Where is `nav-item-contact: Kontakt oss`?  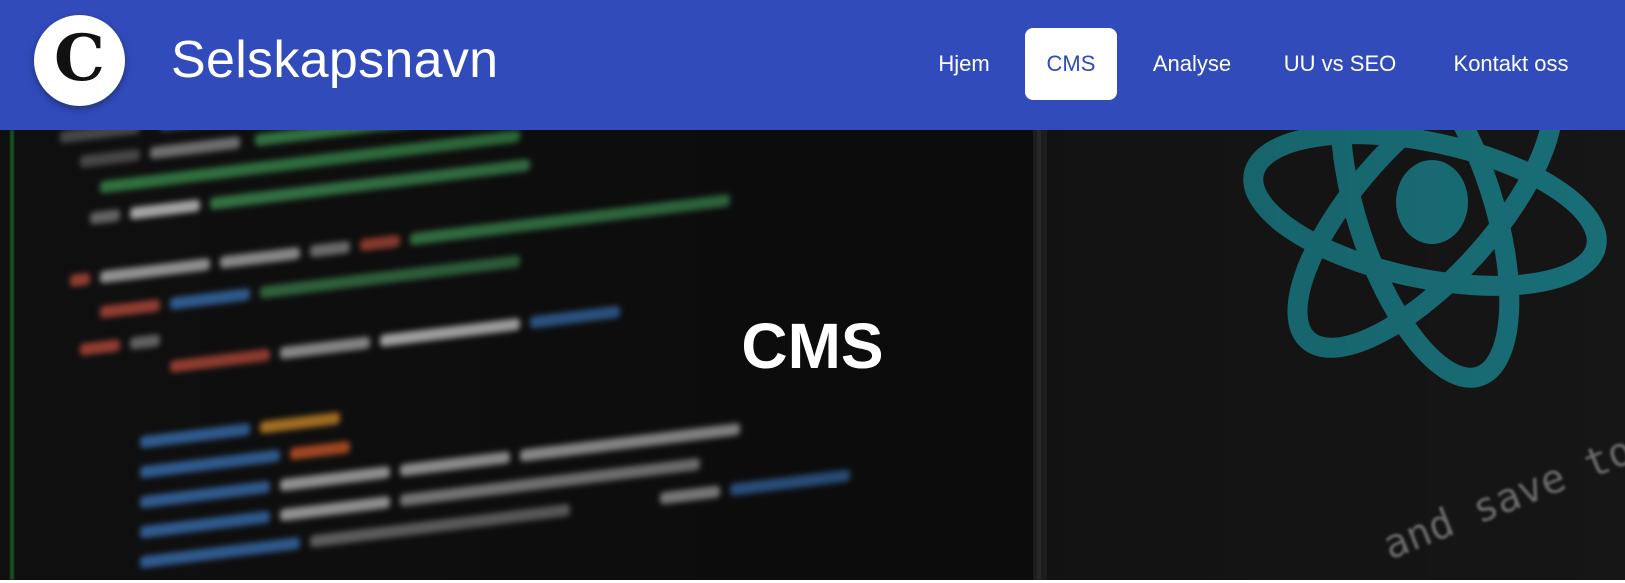
nav-item-contact: Kontakt oss is located at coordinates (1511, 64).